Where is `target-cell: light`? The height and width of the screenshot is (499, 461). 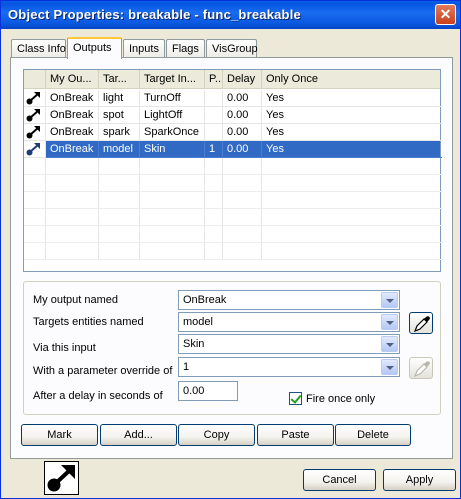
target-cell: light is located at coordinates (119, 98).